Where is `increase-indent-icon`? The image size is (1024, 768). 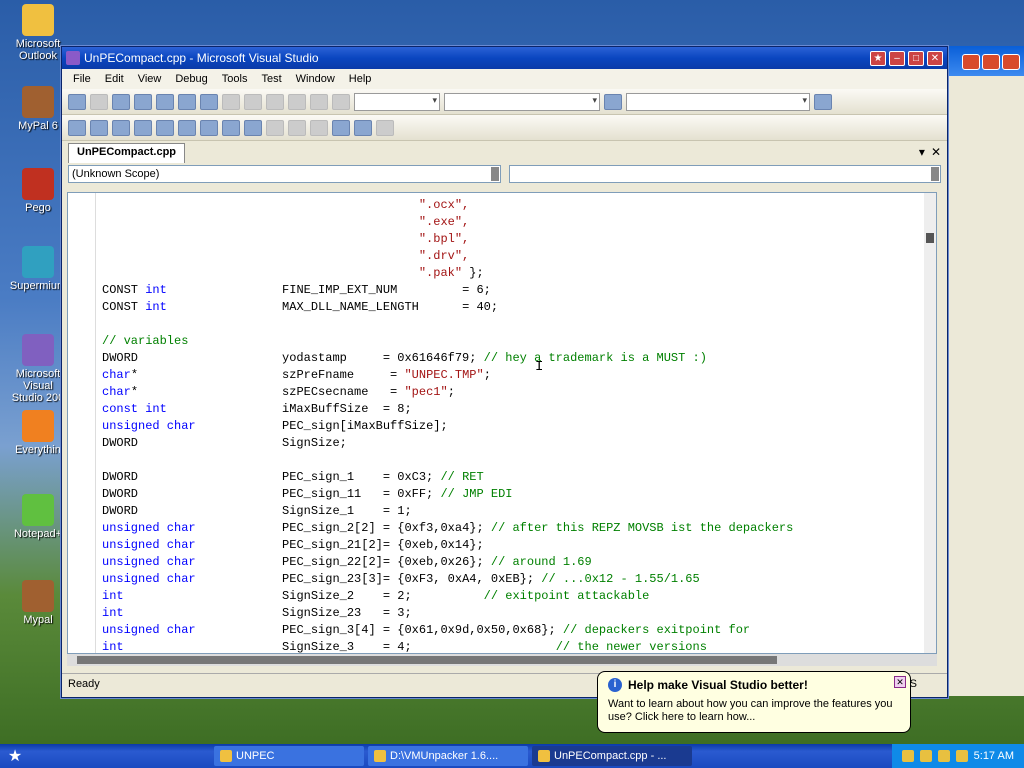
increase-indent-icon is located at coordinates (187, 127).